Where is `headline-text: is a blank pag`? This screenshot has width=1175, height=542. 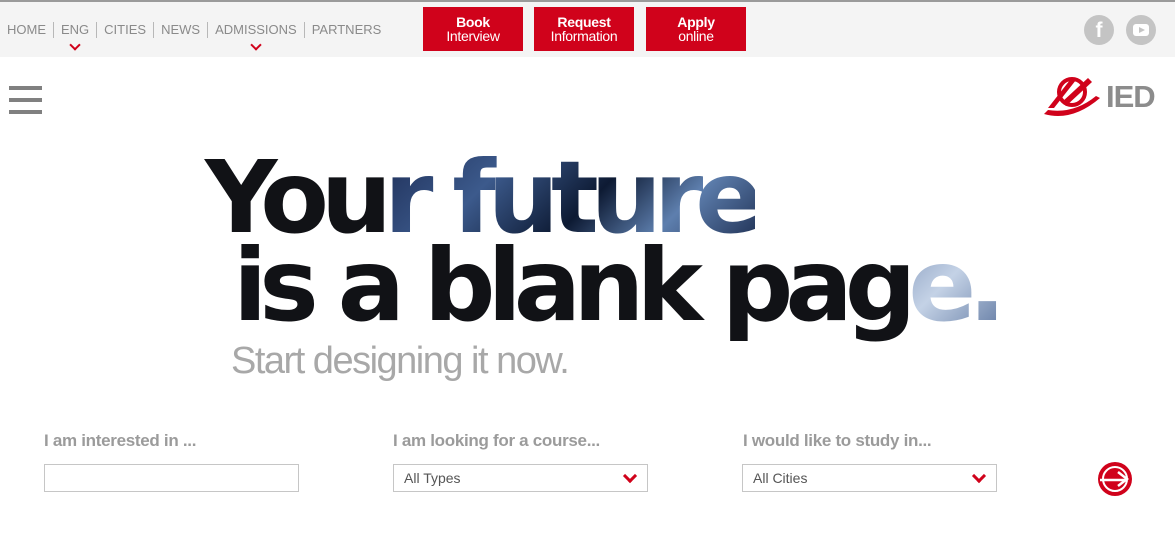 headline-text: is a blank pag is located at coordinates (574, 285).